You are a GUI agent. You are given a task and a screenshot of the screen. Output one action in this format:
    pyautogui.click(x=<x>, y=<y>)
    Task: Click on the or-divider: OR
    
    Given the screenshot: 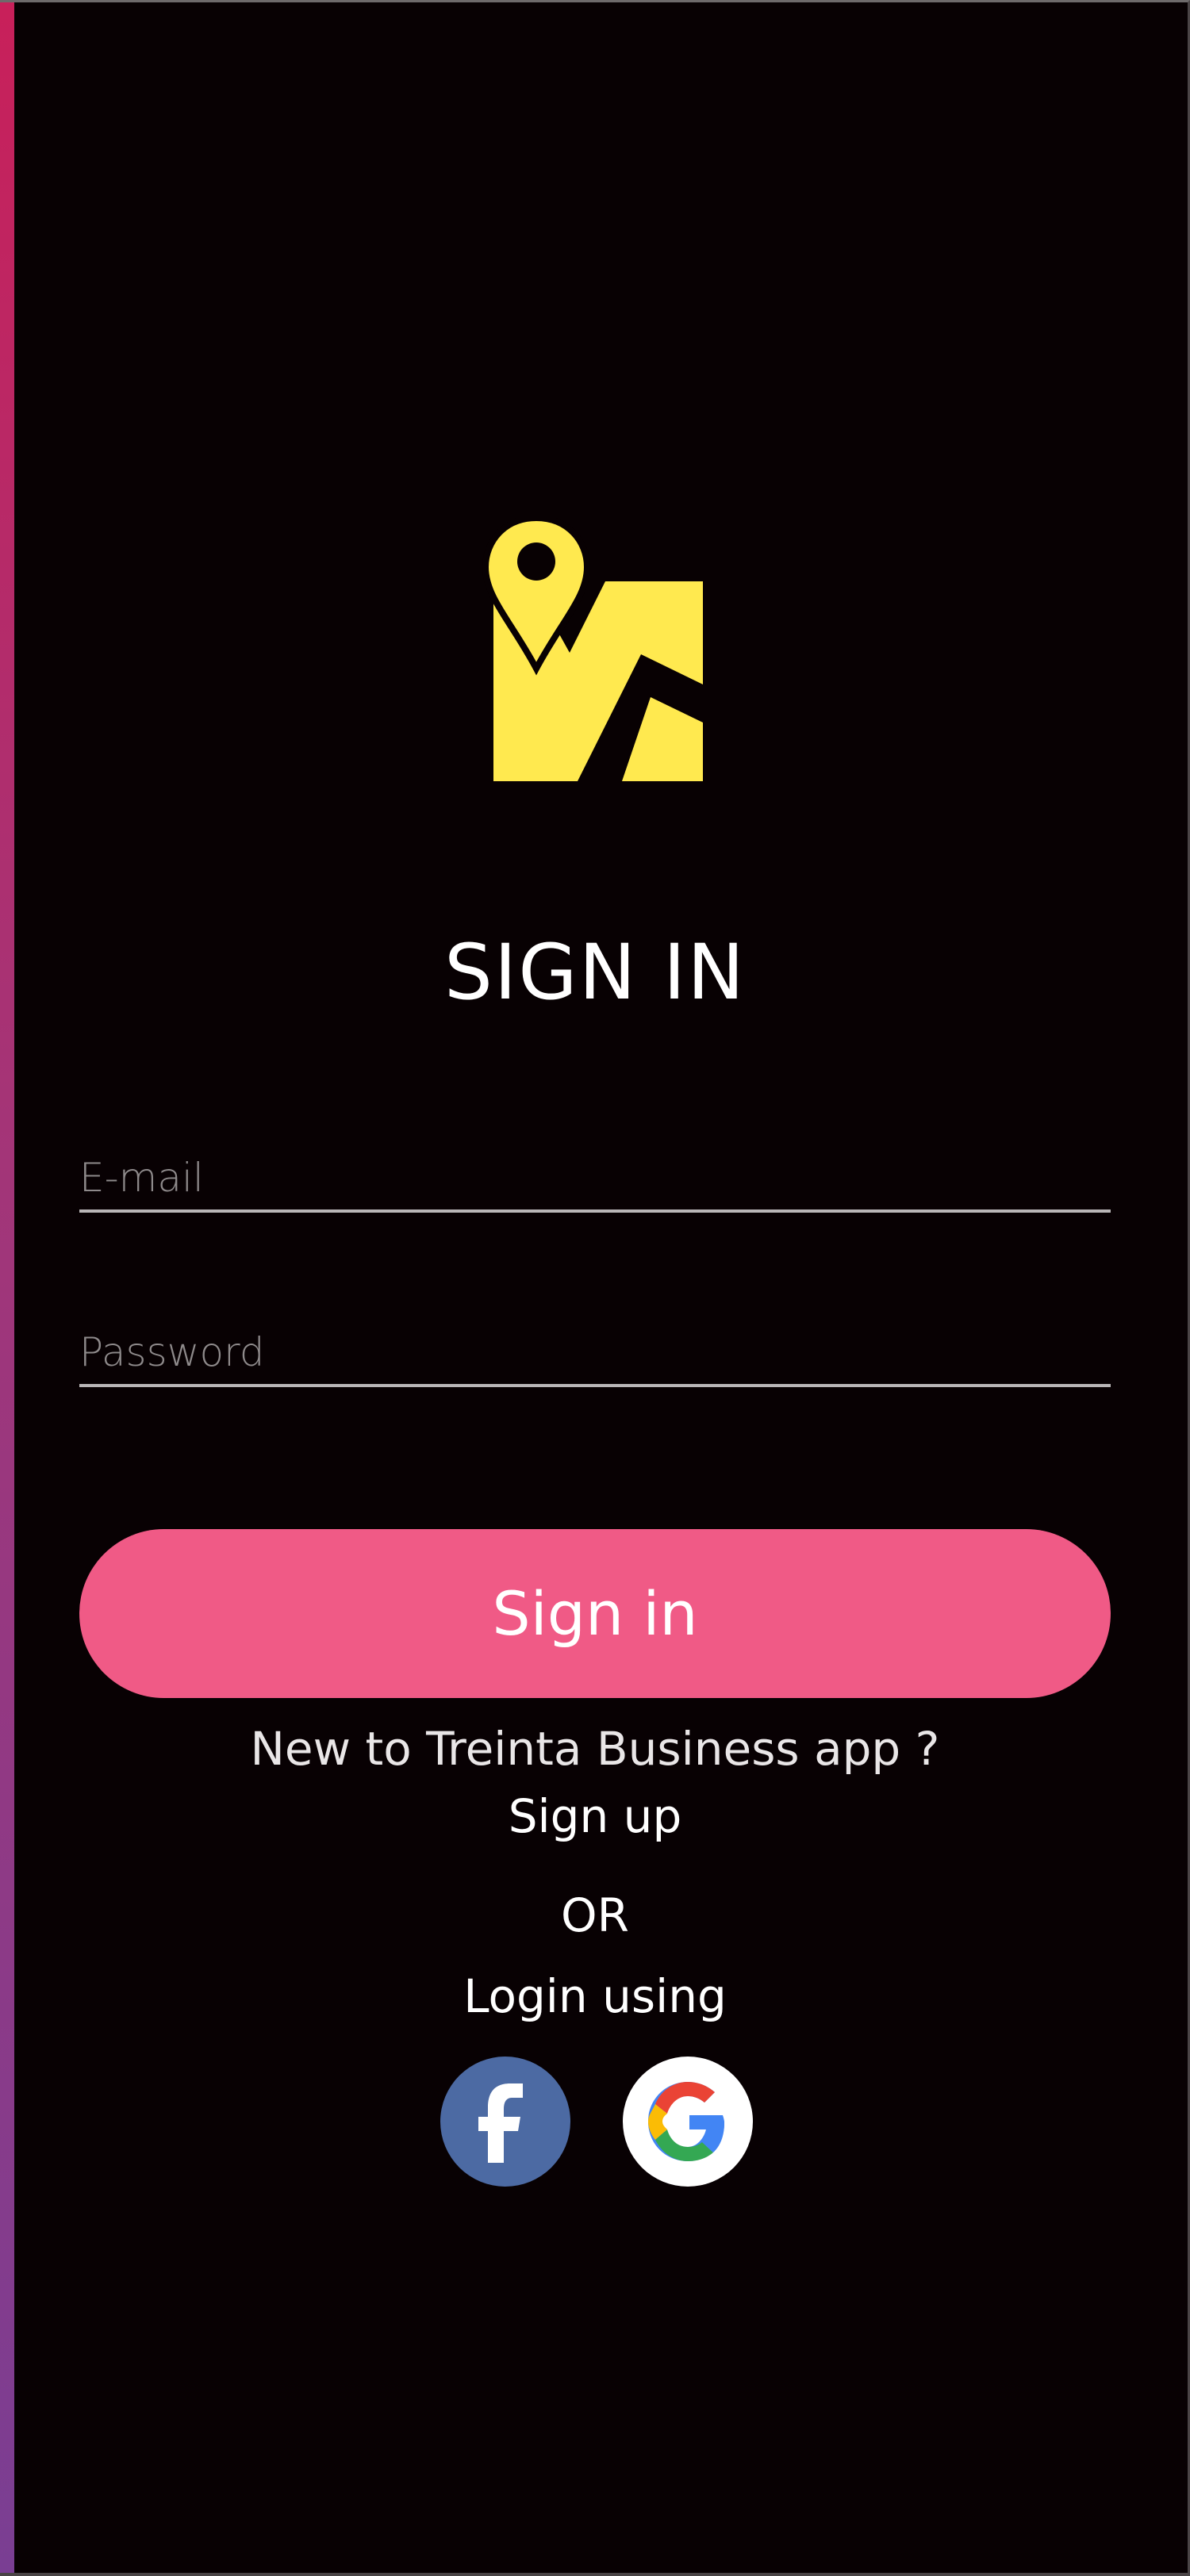 What is the action you would take?
    pyautogui.click(x=595, y=1915)
    